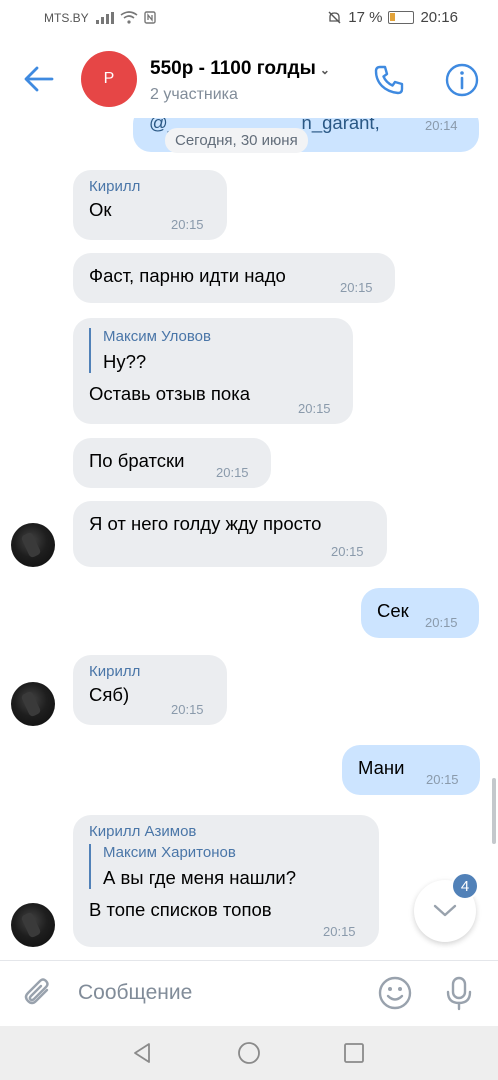 The height and width of the screenshot is (1080, 498). What do you see at coordinates (142, 1053) in the screenshot?
I see `nav-back-icon` at bounding box center [142, 1053].